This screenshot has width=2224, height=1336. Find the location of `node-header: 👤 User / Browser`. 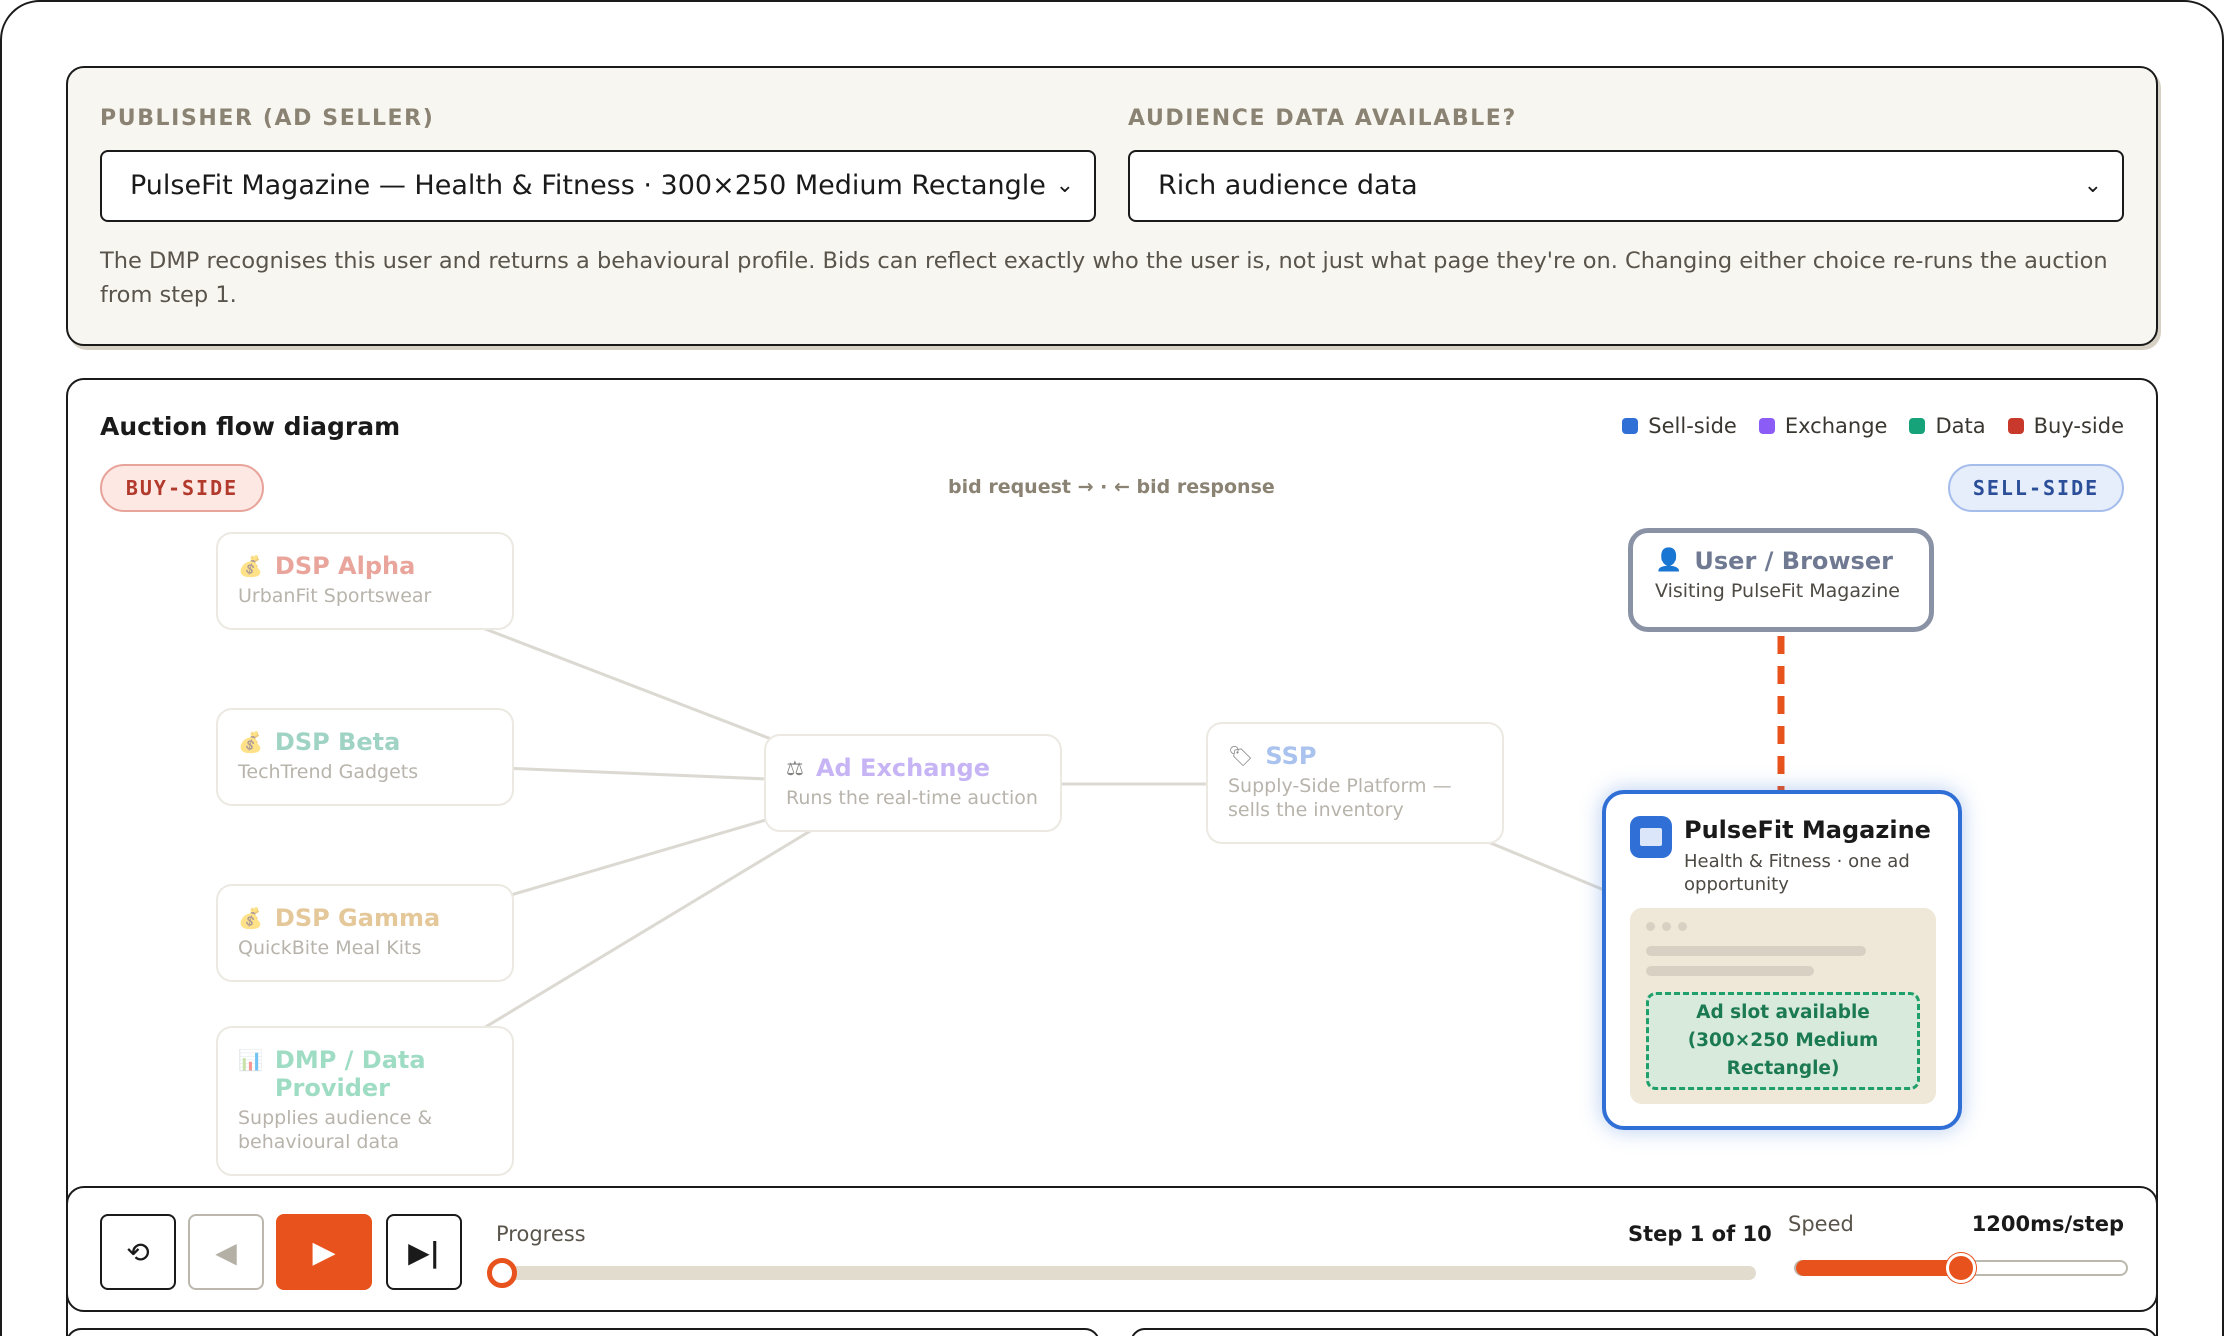

node-header: 👤 User / Browser is located at coordinates (1781, 561).